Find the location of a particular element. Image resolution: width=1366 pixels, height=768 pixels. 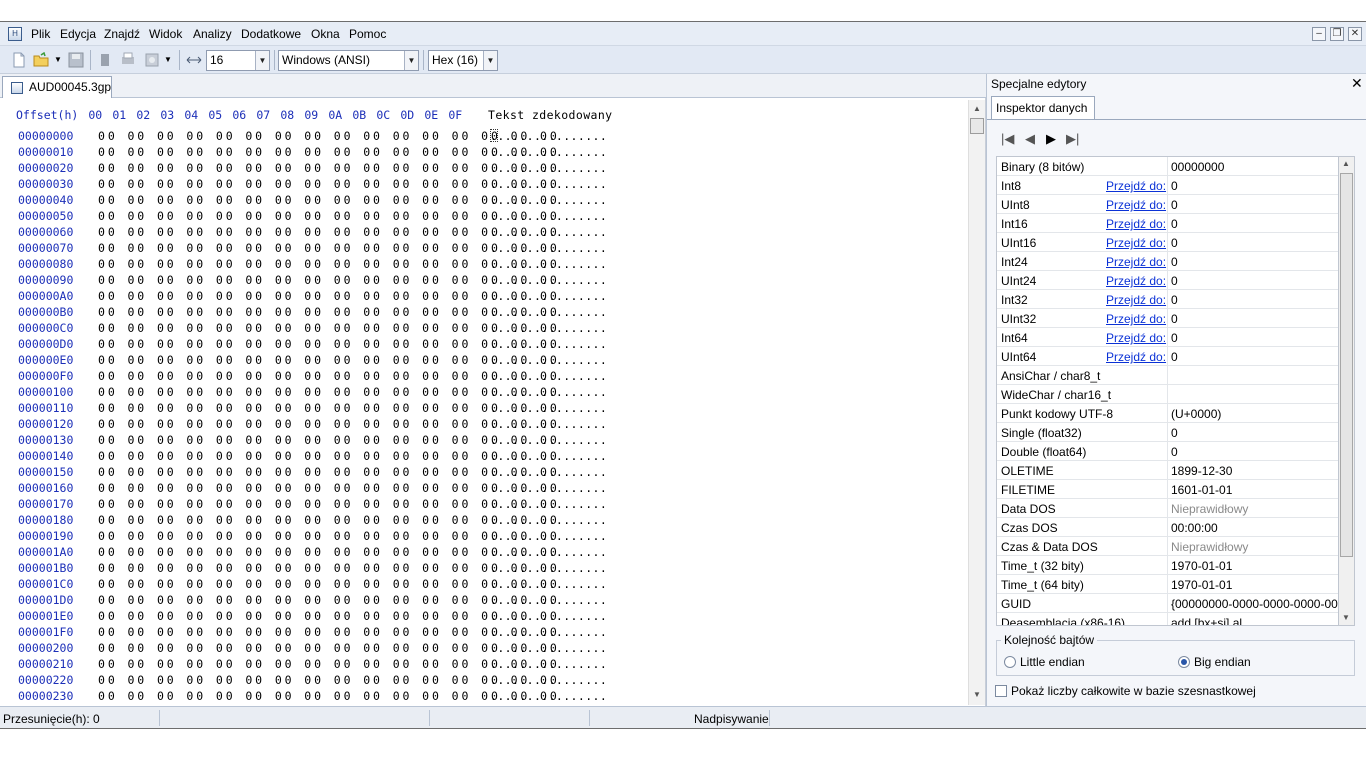

print-icon is located at coordinates (128, 60).